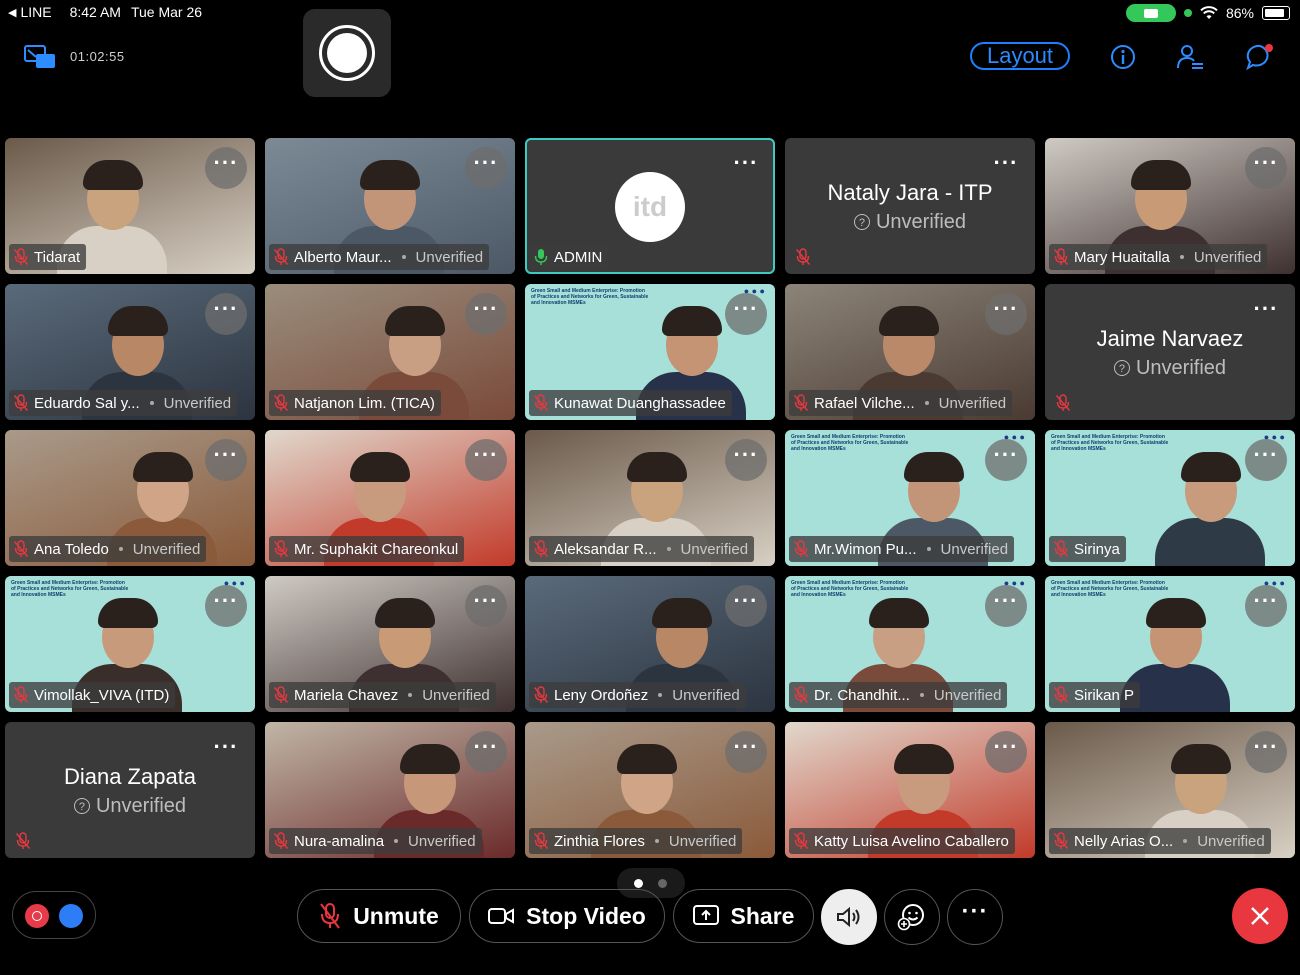  I want to click on participant-tile: Ana Toledo Unverified ···, so click(130, 498).